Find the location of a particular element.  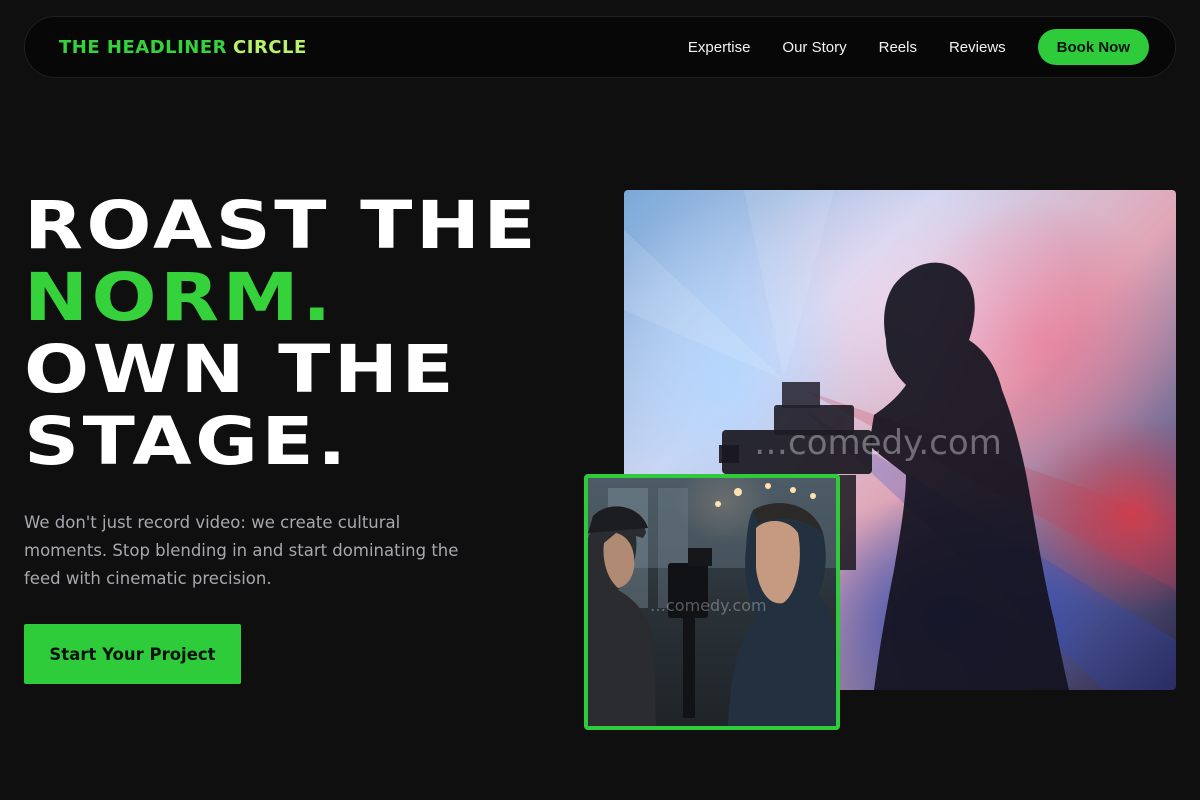

image-watermark: …comedy.com is located at coordinates (878, 443).